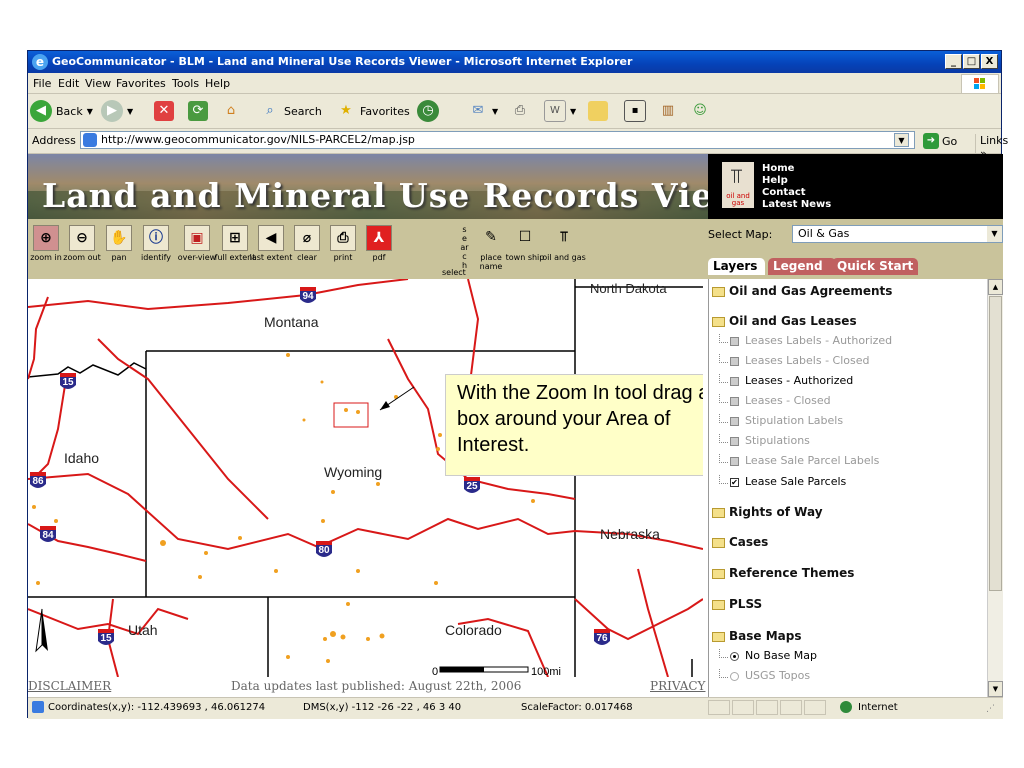  I want to click on radio-icon, so click(734, 676).